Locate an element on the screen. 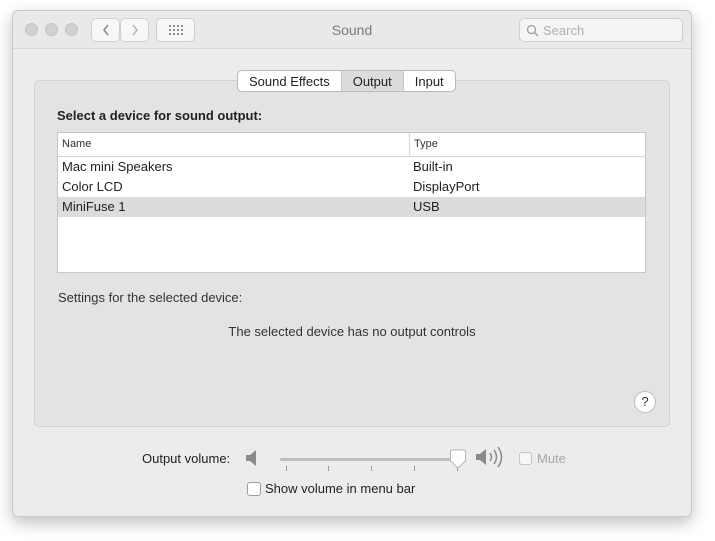 The width and height of the screenshot is (715, 541). search-icon is located at coordinates (532, 30).